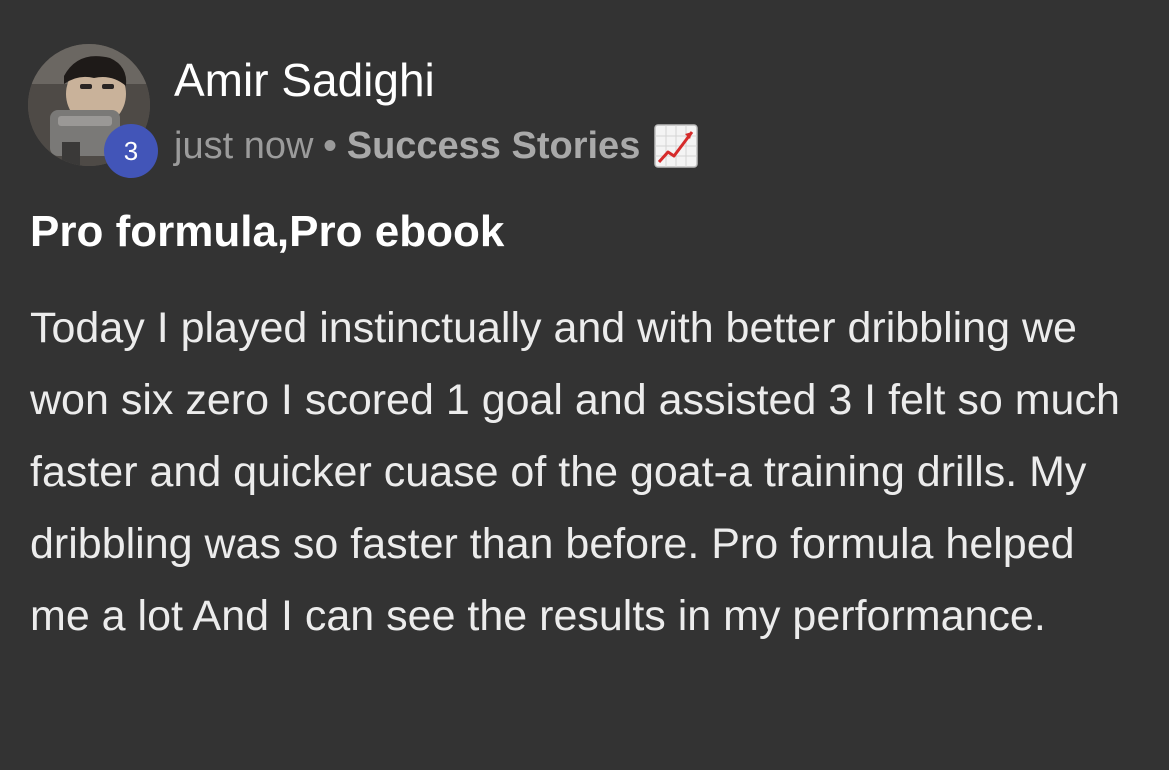 Image resolution: width=1169 pixels, height=770 pixels. Describe the element at coordinates (494, 146) in the screenshot. I see `category-link: Success Stories` at that location.